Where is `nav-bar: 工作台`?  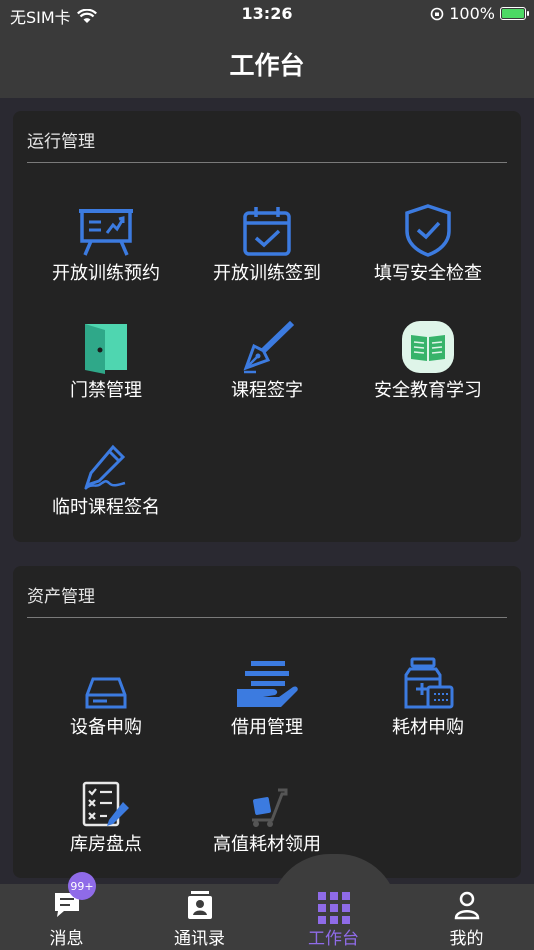
nav-bar: 工作台 is located at coordinates (267, 63).